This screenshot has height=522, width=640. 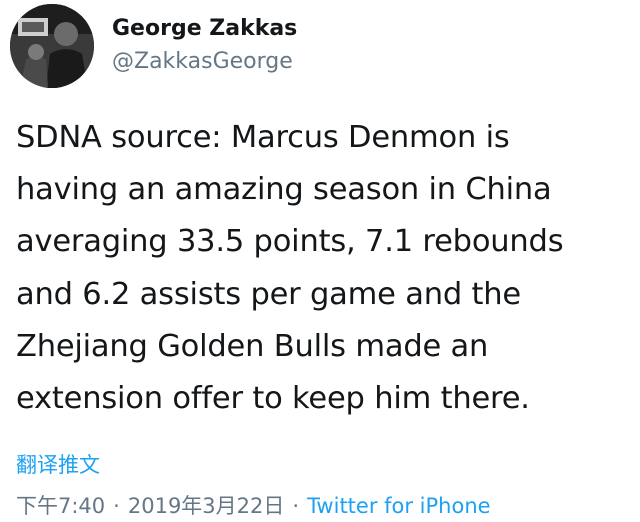 What do you see at coordinates (204, 62) in the screenshot?
I see `user-handle: @ZakkasGeorge` at bounding box center [204, 62].